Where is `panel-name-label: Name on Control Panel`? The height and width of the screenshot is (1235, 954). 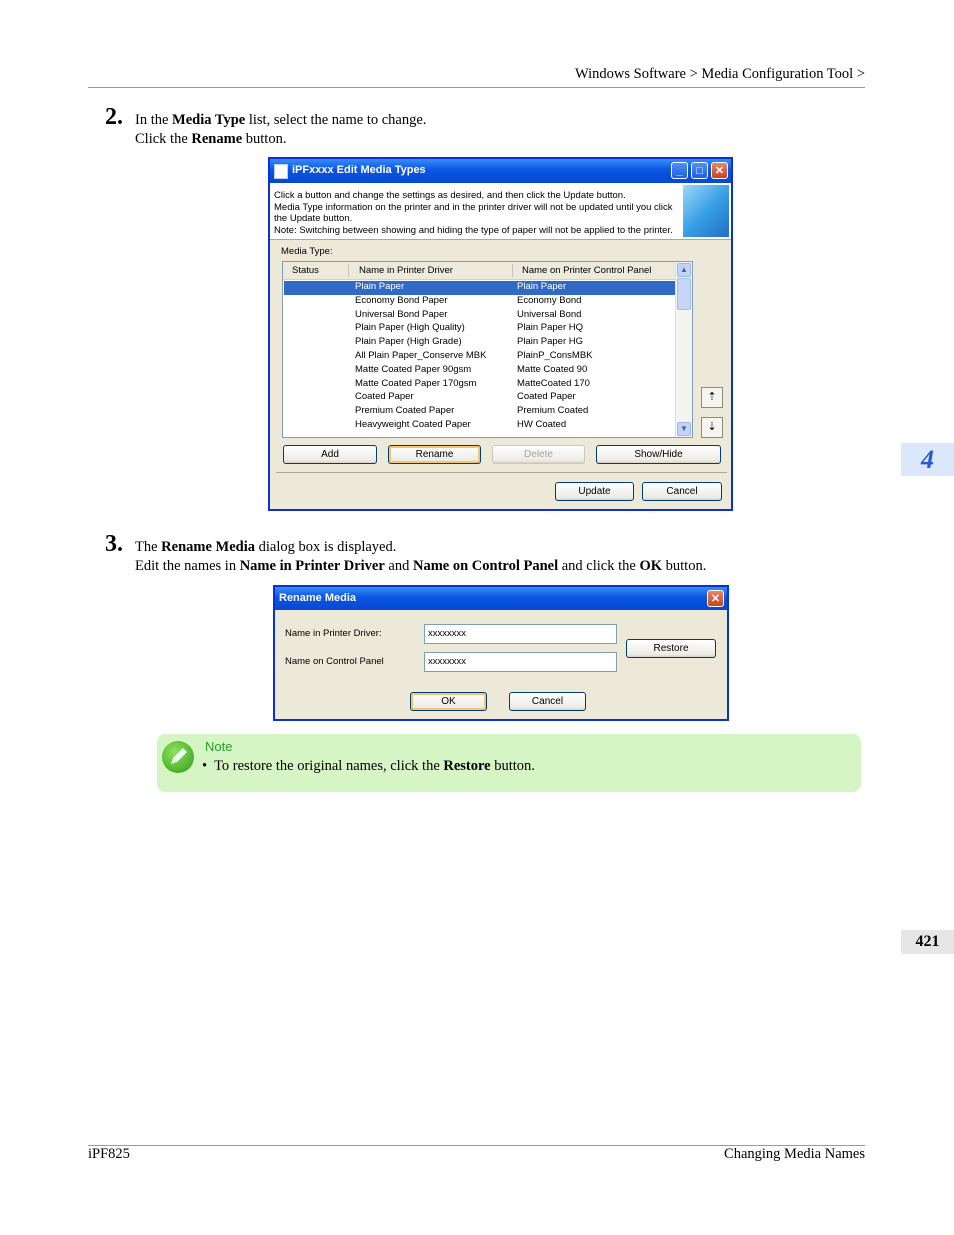 panel-name-label: Name on Control Panel is located at coordinates (334, 661).